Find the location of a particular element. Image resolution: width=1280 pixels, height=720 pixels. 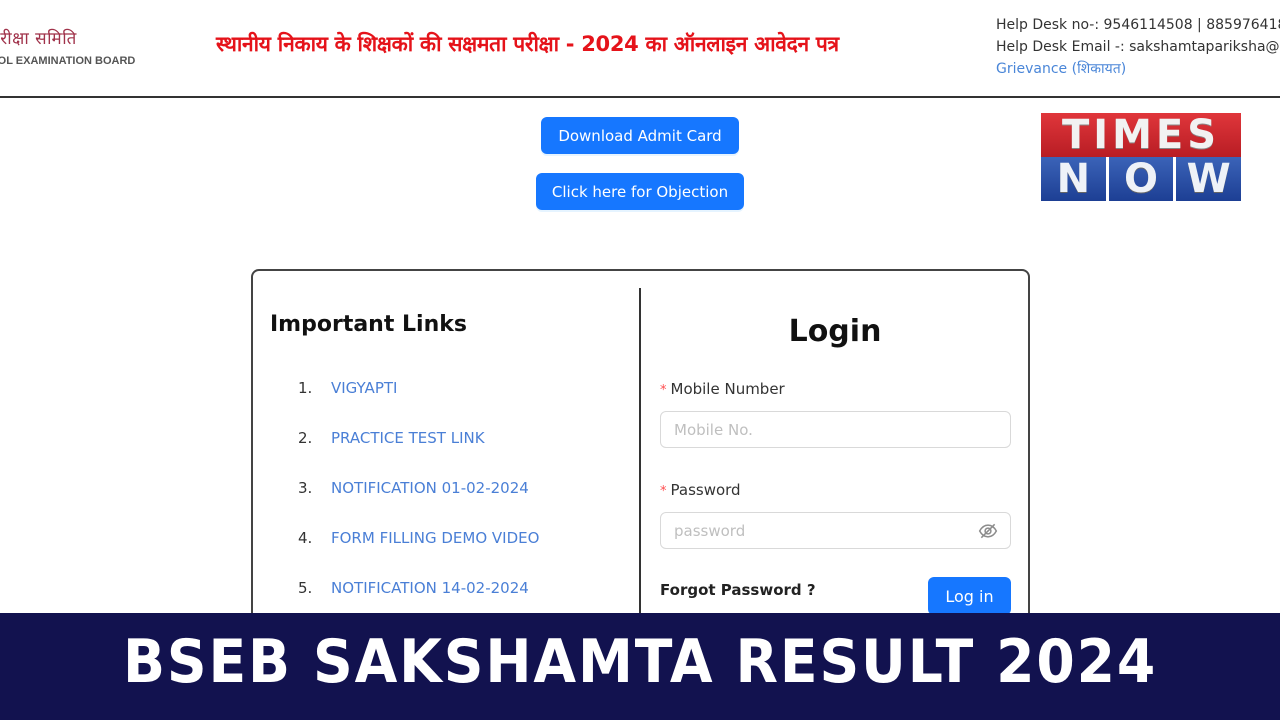

headline-text: BSEB SAKSHAMTA RESULT 2024 is located at coordinates (640, 662).